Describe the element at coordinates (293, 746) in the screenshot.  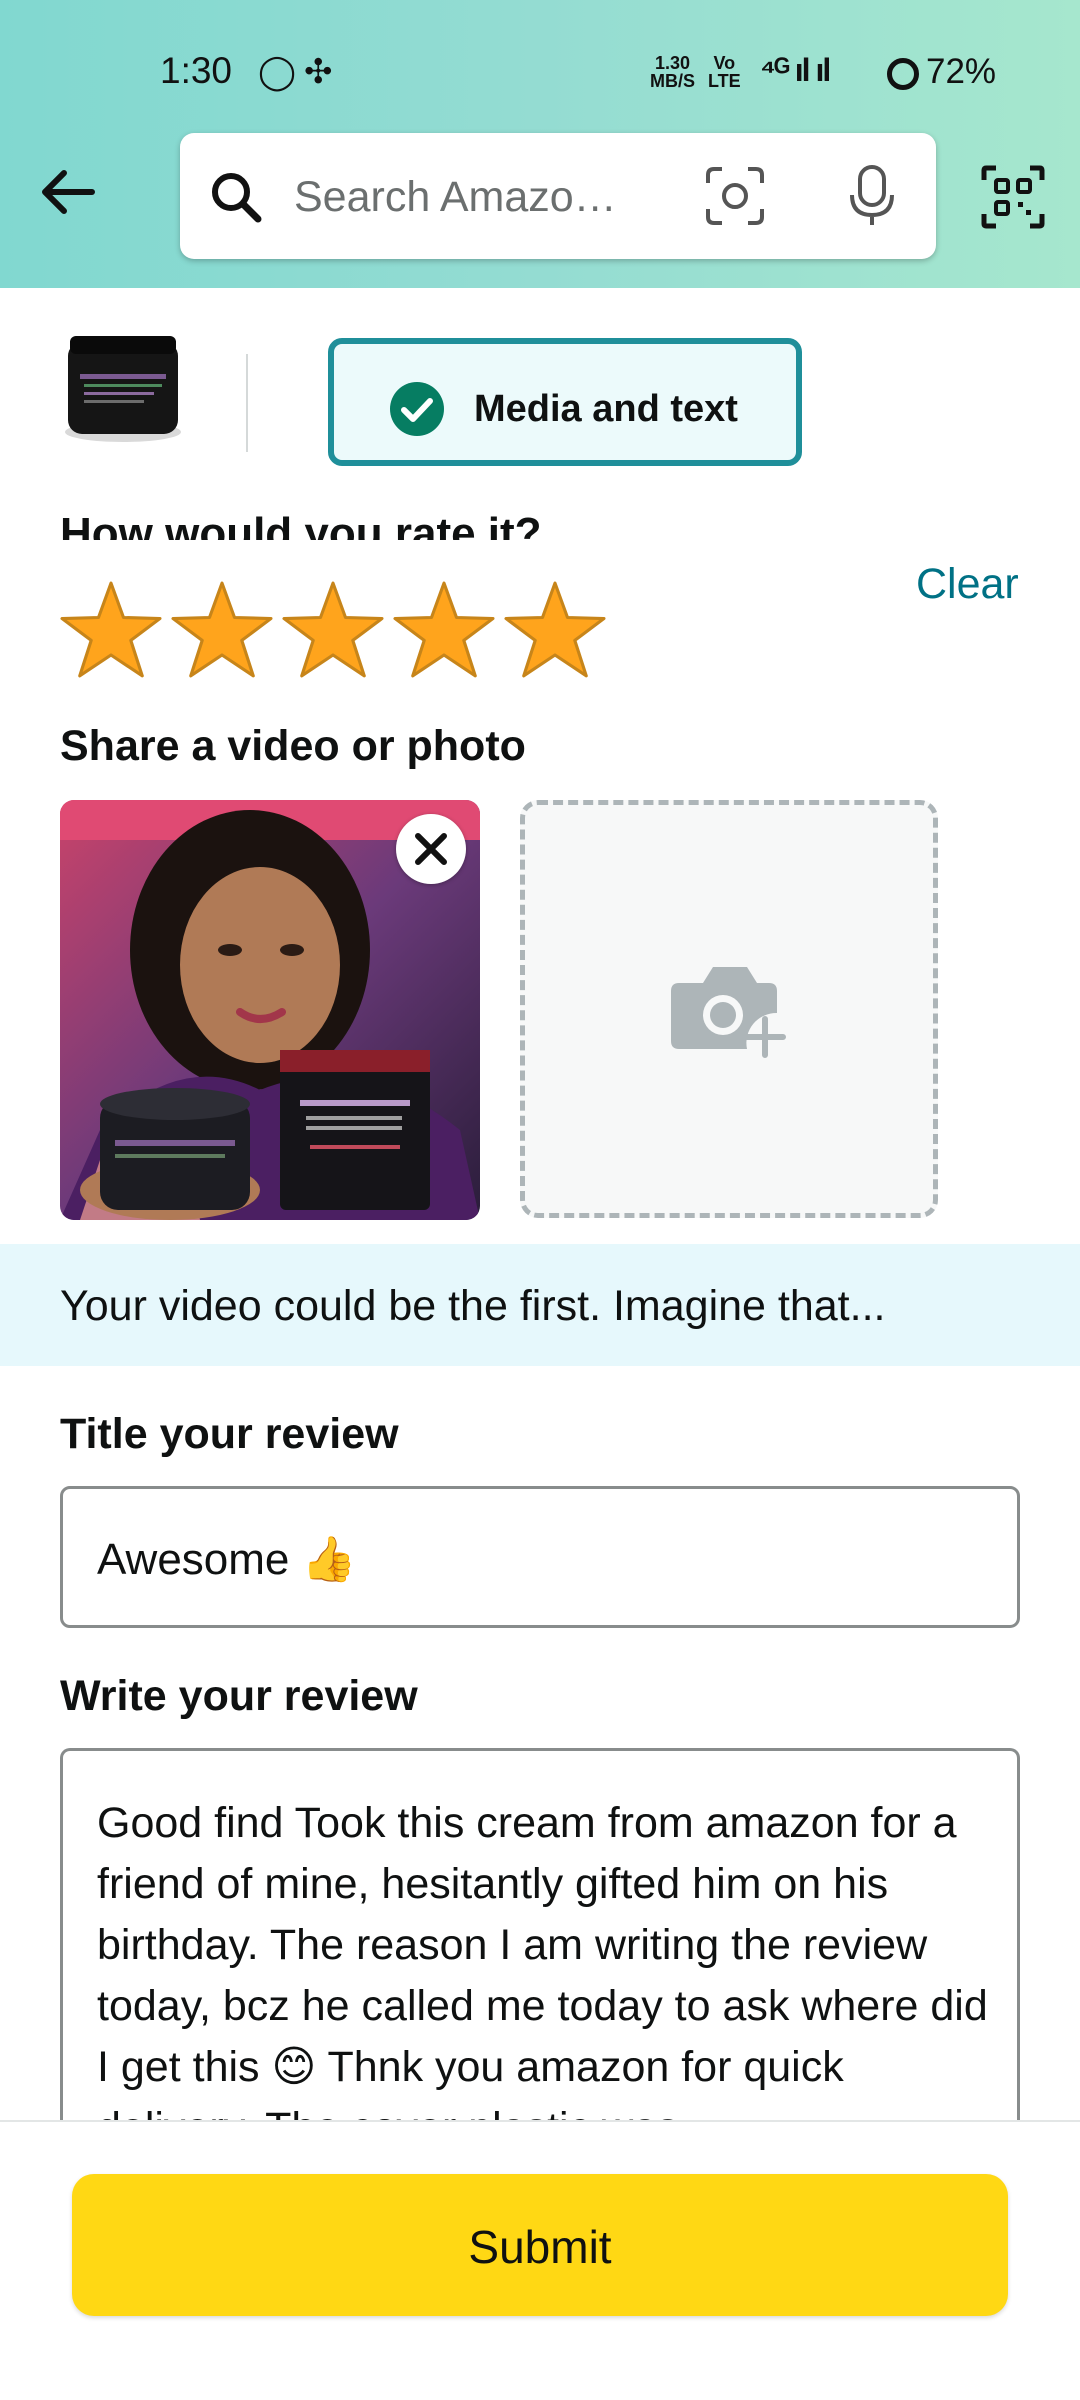
I see `media-heading: Share a video or photo` at that location.